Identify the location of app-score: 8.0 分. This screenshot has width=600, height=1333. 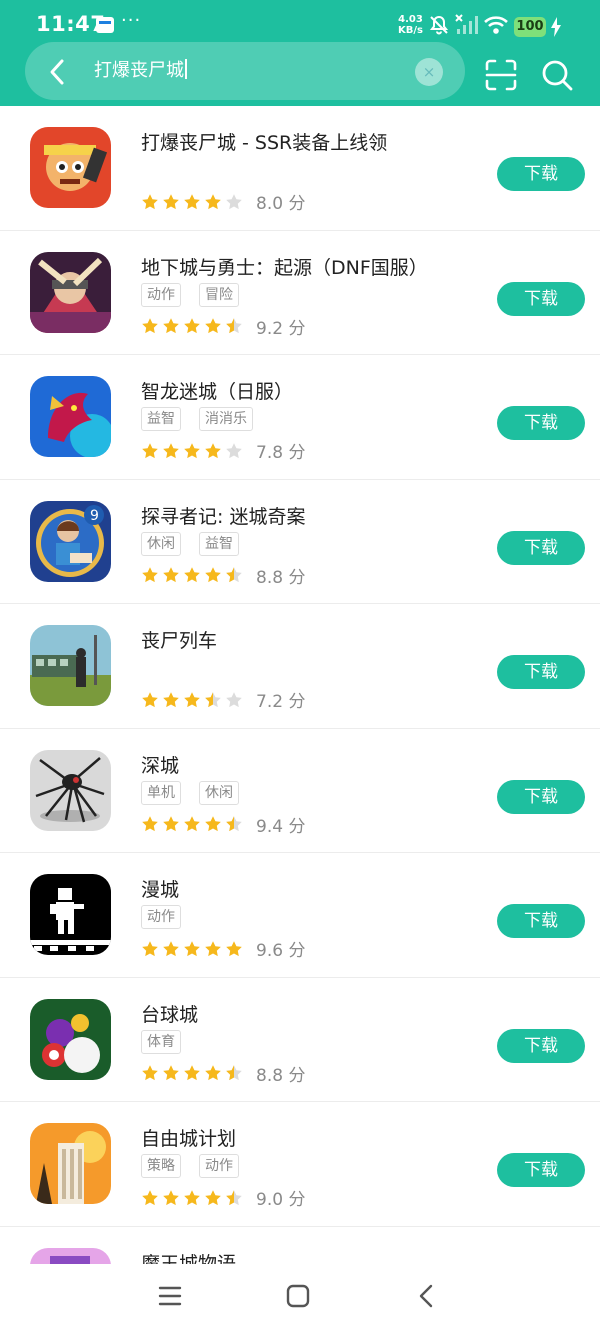
(281, 204).